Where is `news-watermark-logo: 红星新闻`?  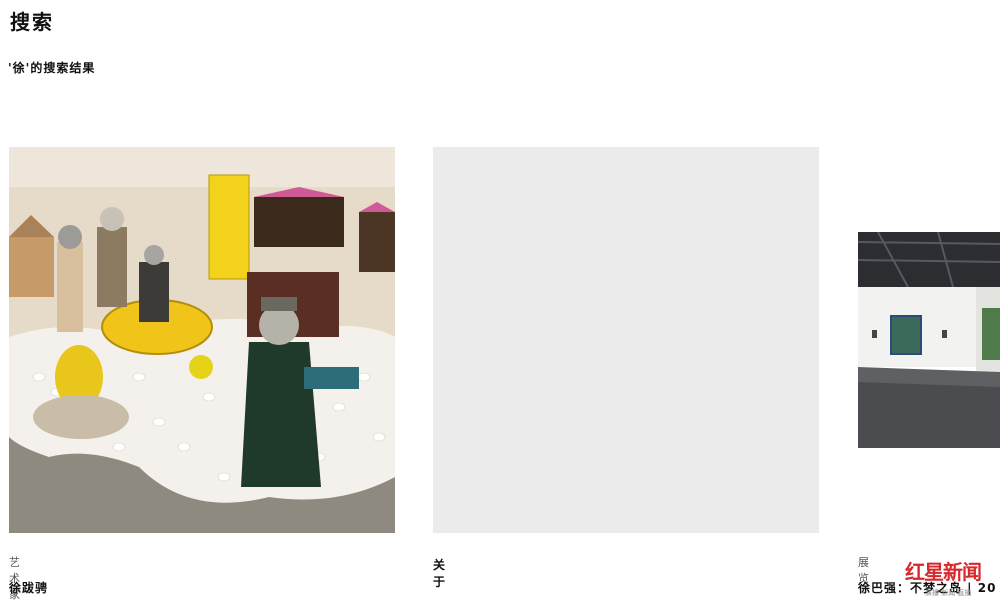
news-watermark-logo: 红星新闻 is located at coordinates (943, 572).